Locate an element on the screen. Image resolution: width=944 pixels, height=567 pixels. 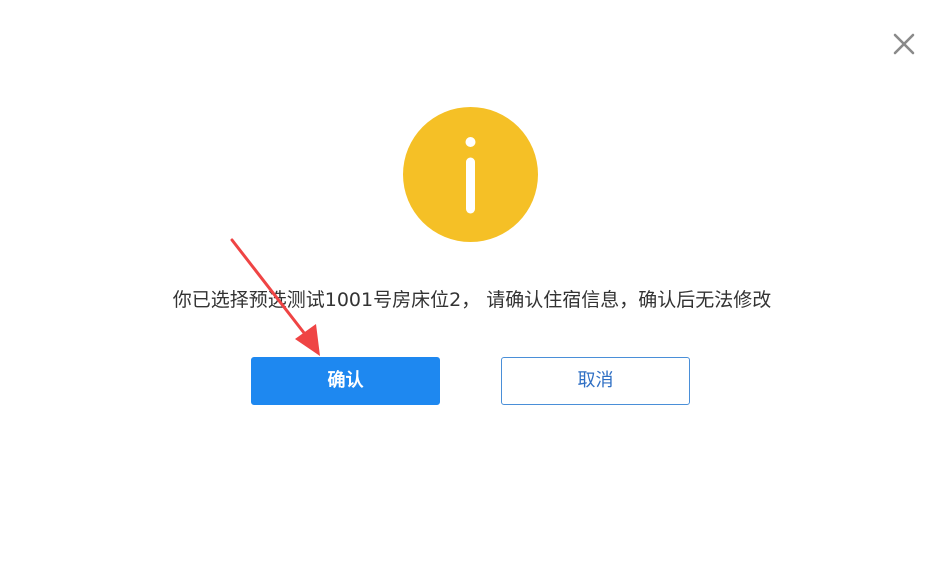
info-icon is located at coordinates (470, 174).